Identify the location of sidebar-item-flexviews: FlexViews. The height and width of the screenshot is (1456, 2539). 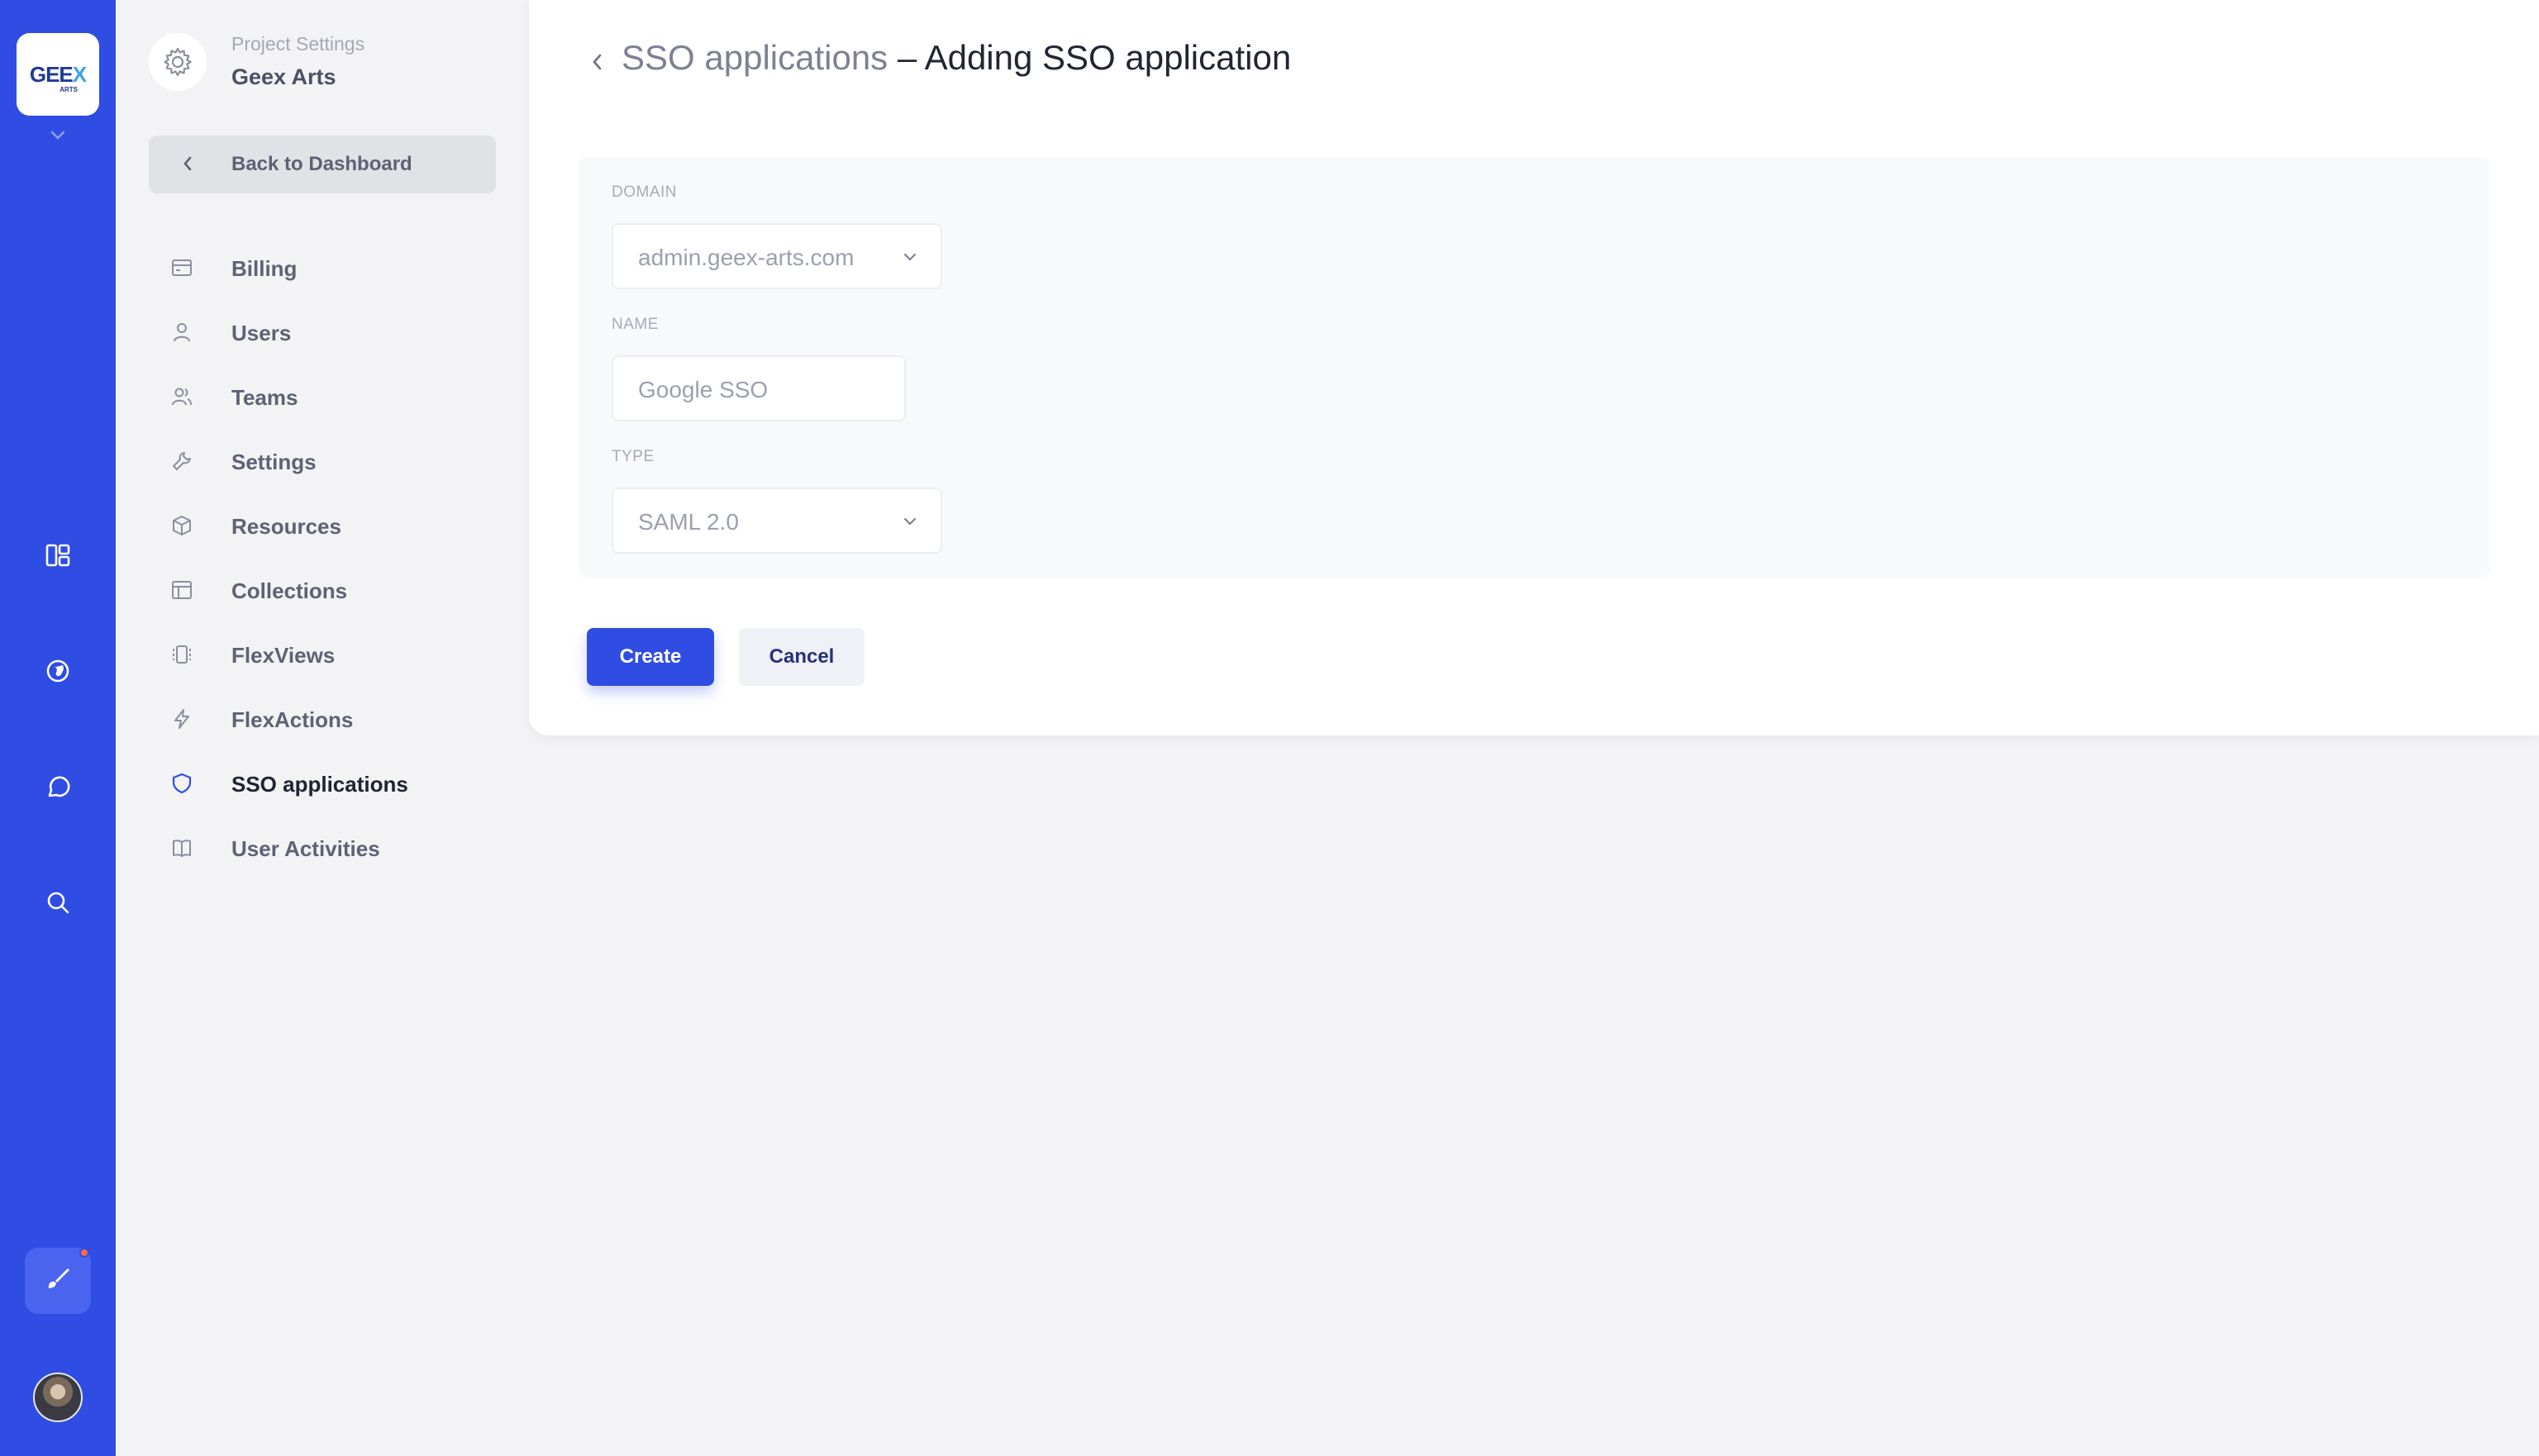
(322, 654).